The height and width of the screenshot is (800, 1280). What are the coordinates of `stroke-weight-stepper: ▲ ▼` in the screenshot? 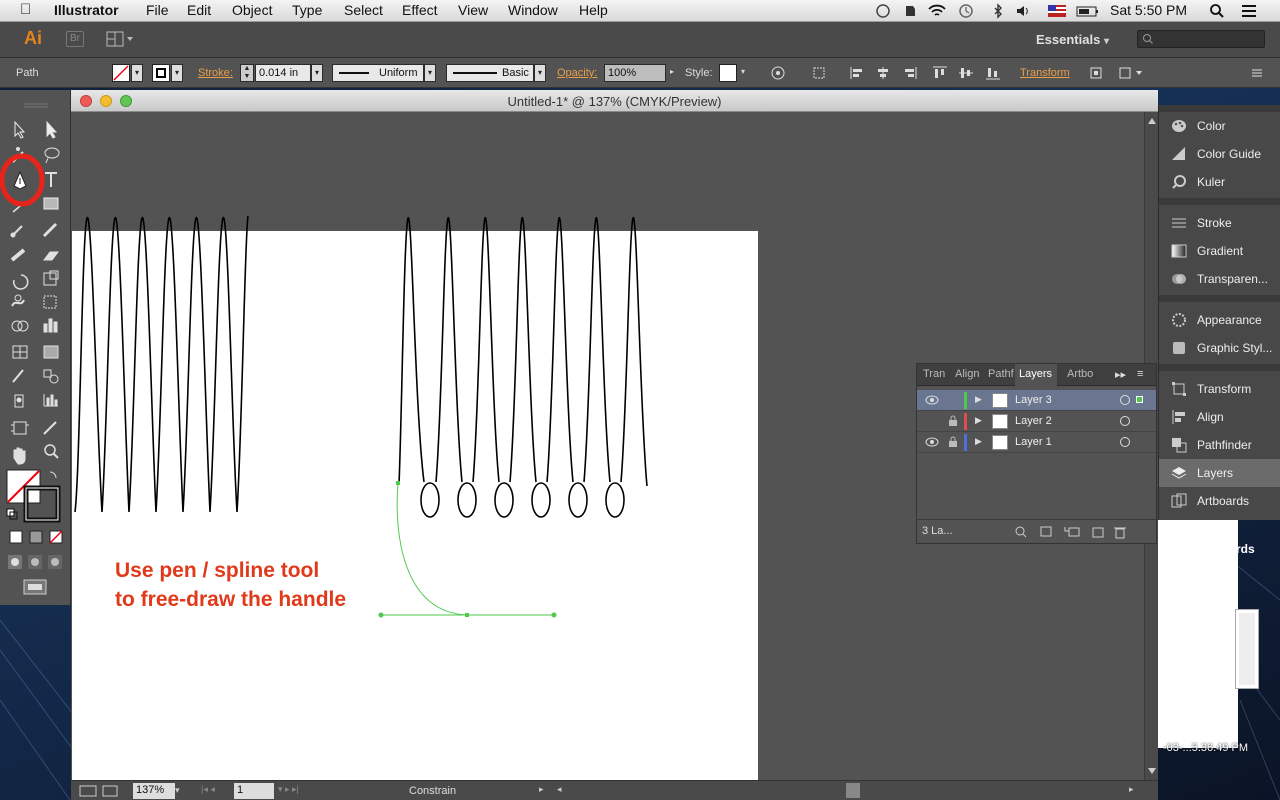 It's located at (247, 73).